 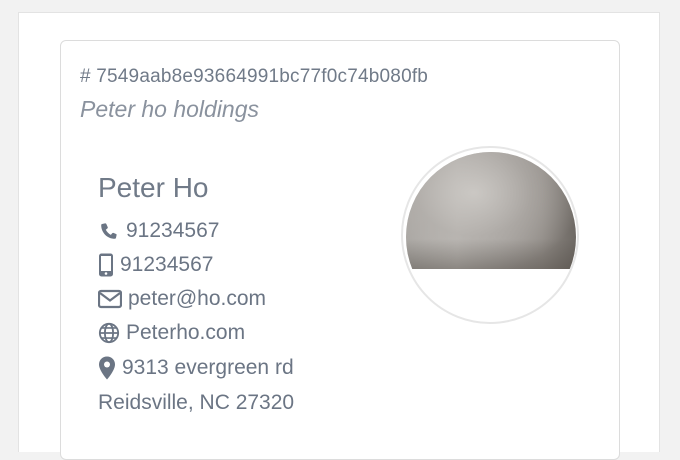 I want to click on website-link: Peterho.com, so click(x=185, y=333).